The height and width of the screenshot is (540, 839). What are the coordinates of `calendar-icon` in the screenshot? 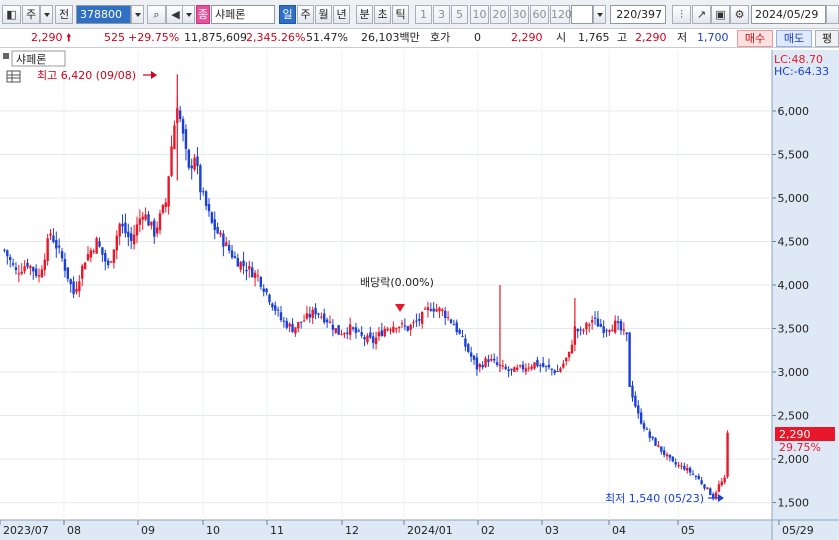 It's located at (832, 14).